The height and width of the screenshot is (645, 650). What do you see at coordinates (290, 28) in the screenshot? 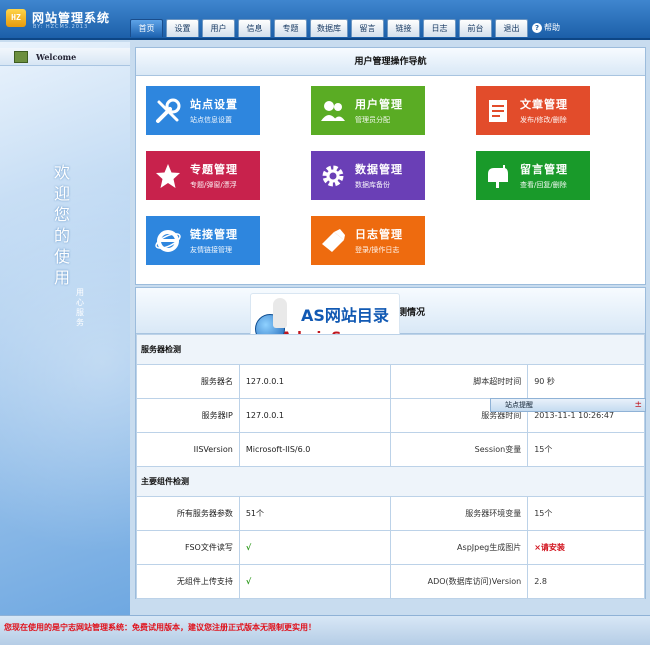
I see `tab-topics: 专题` at bounding box center [290, 28].